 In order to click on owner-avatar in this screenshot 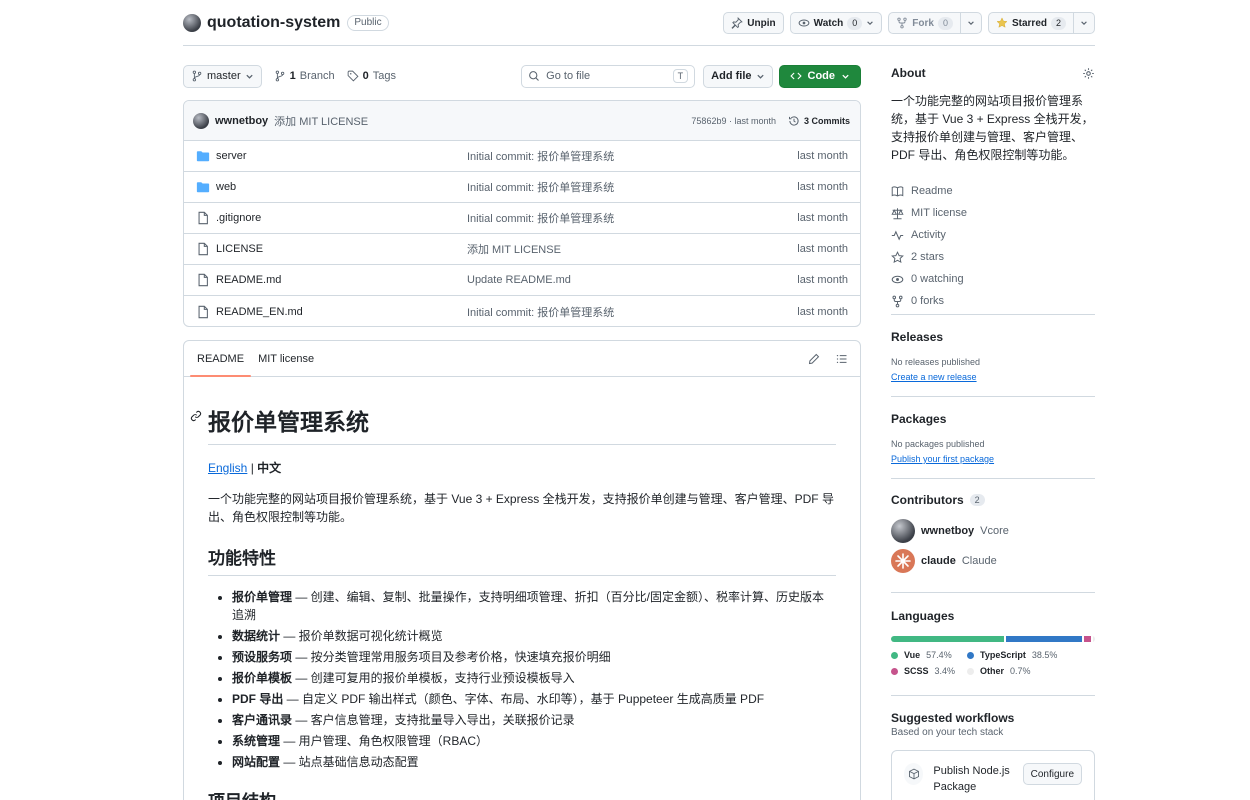, I will do `click(192, 23)`.